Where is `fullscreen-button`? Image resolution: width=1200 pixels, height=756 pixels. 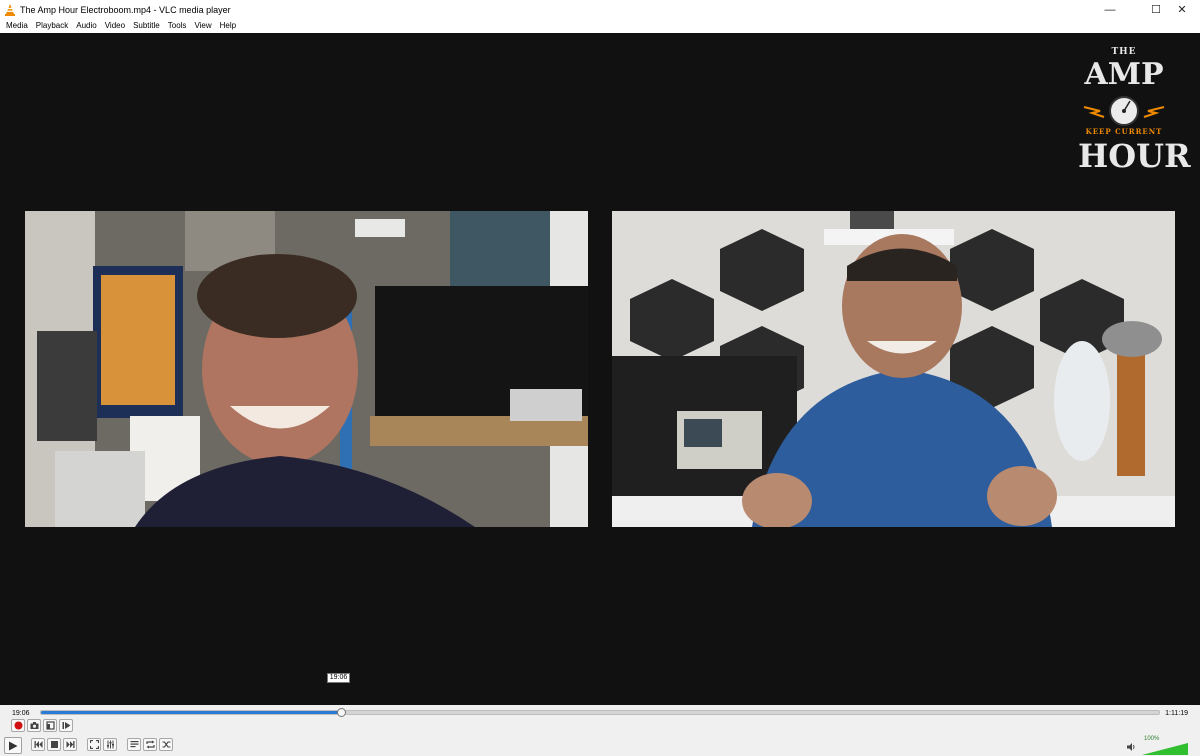
fullscreen-button is located at coordinates (94, 744).